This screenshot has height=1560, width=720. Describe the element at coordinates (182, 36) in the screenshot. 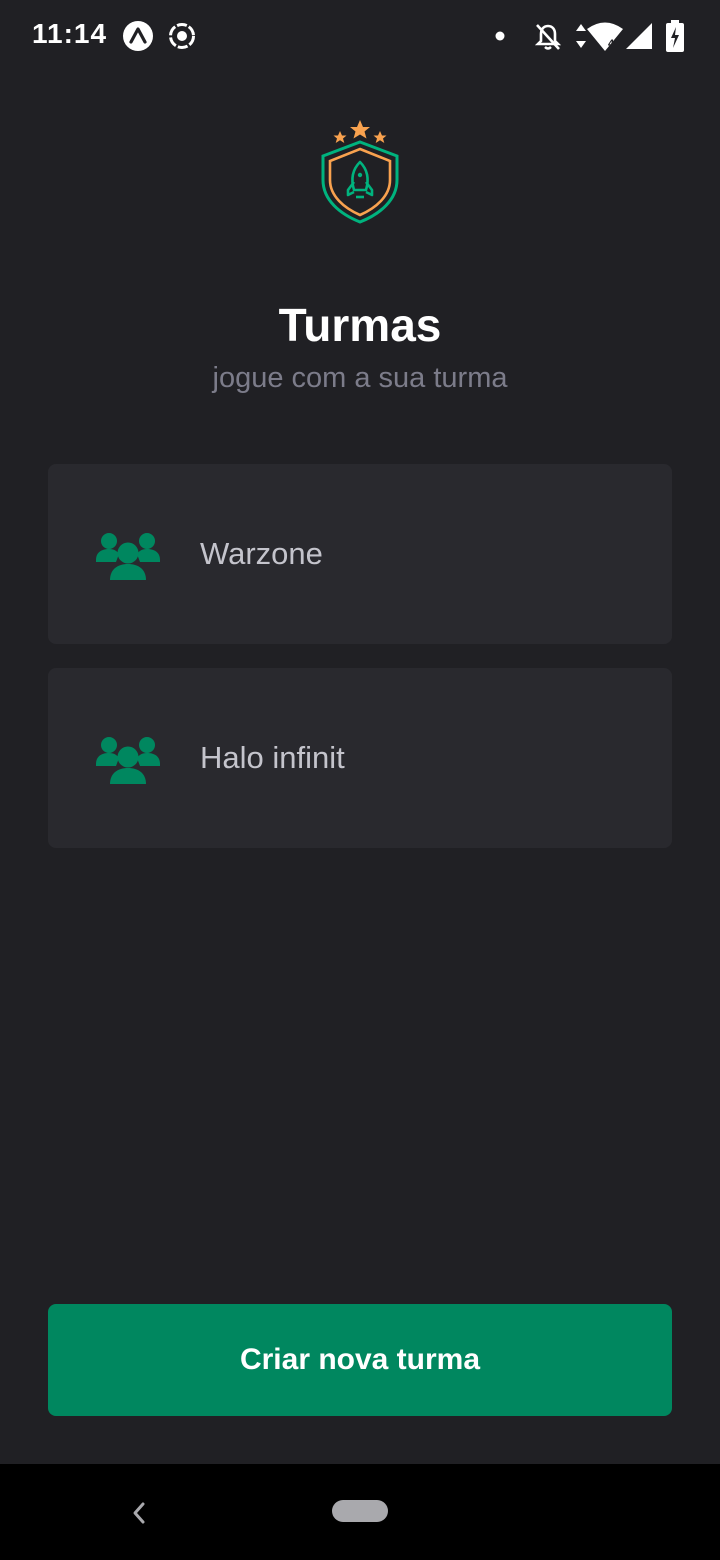

I see `screen-record-icon` at that location.